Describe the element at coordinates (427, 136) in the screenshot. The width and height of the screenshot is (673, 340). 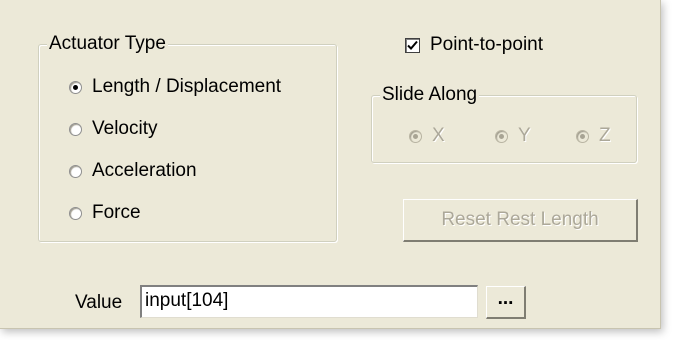
I see `radio-slide-x: X` at that location.